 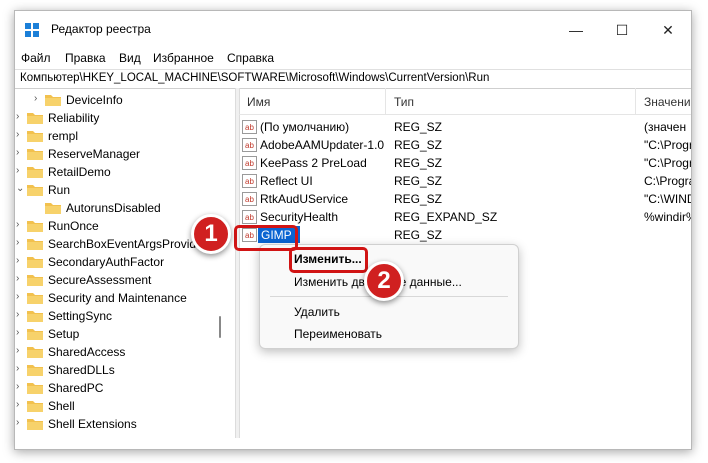 I want to click on minimize-button: —, so click(x=576, y=30).